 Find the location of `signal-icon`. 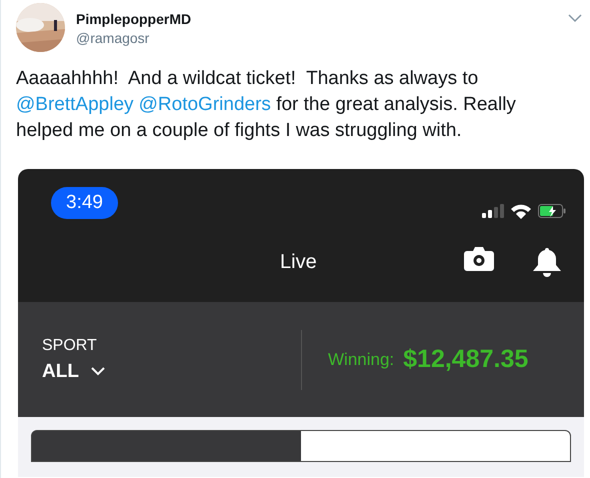

signal-icon is located at coordinates (493, 211).